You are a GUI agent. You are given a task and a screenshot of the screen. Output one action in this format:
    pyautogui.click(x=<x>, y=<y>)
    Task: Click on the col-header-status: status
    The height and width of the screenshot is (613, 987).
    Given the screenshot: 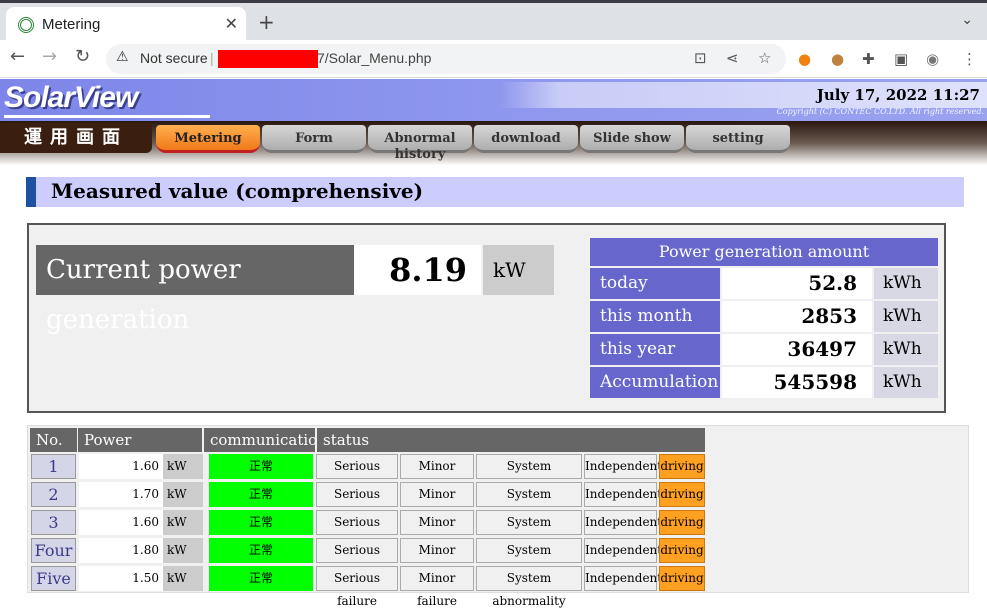 What is the action you would take?
    pyautogui.click(x=511, y=440)
    